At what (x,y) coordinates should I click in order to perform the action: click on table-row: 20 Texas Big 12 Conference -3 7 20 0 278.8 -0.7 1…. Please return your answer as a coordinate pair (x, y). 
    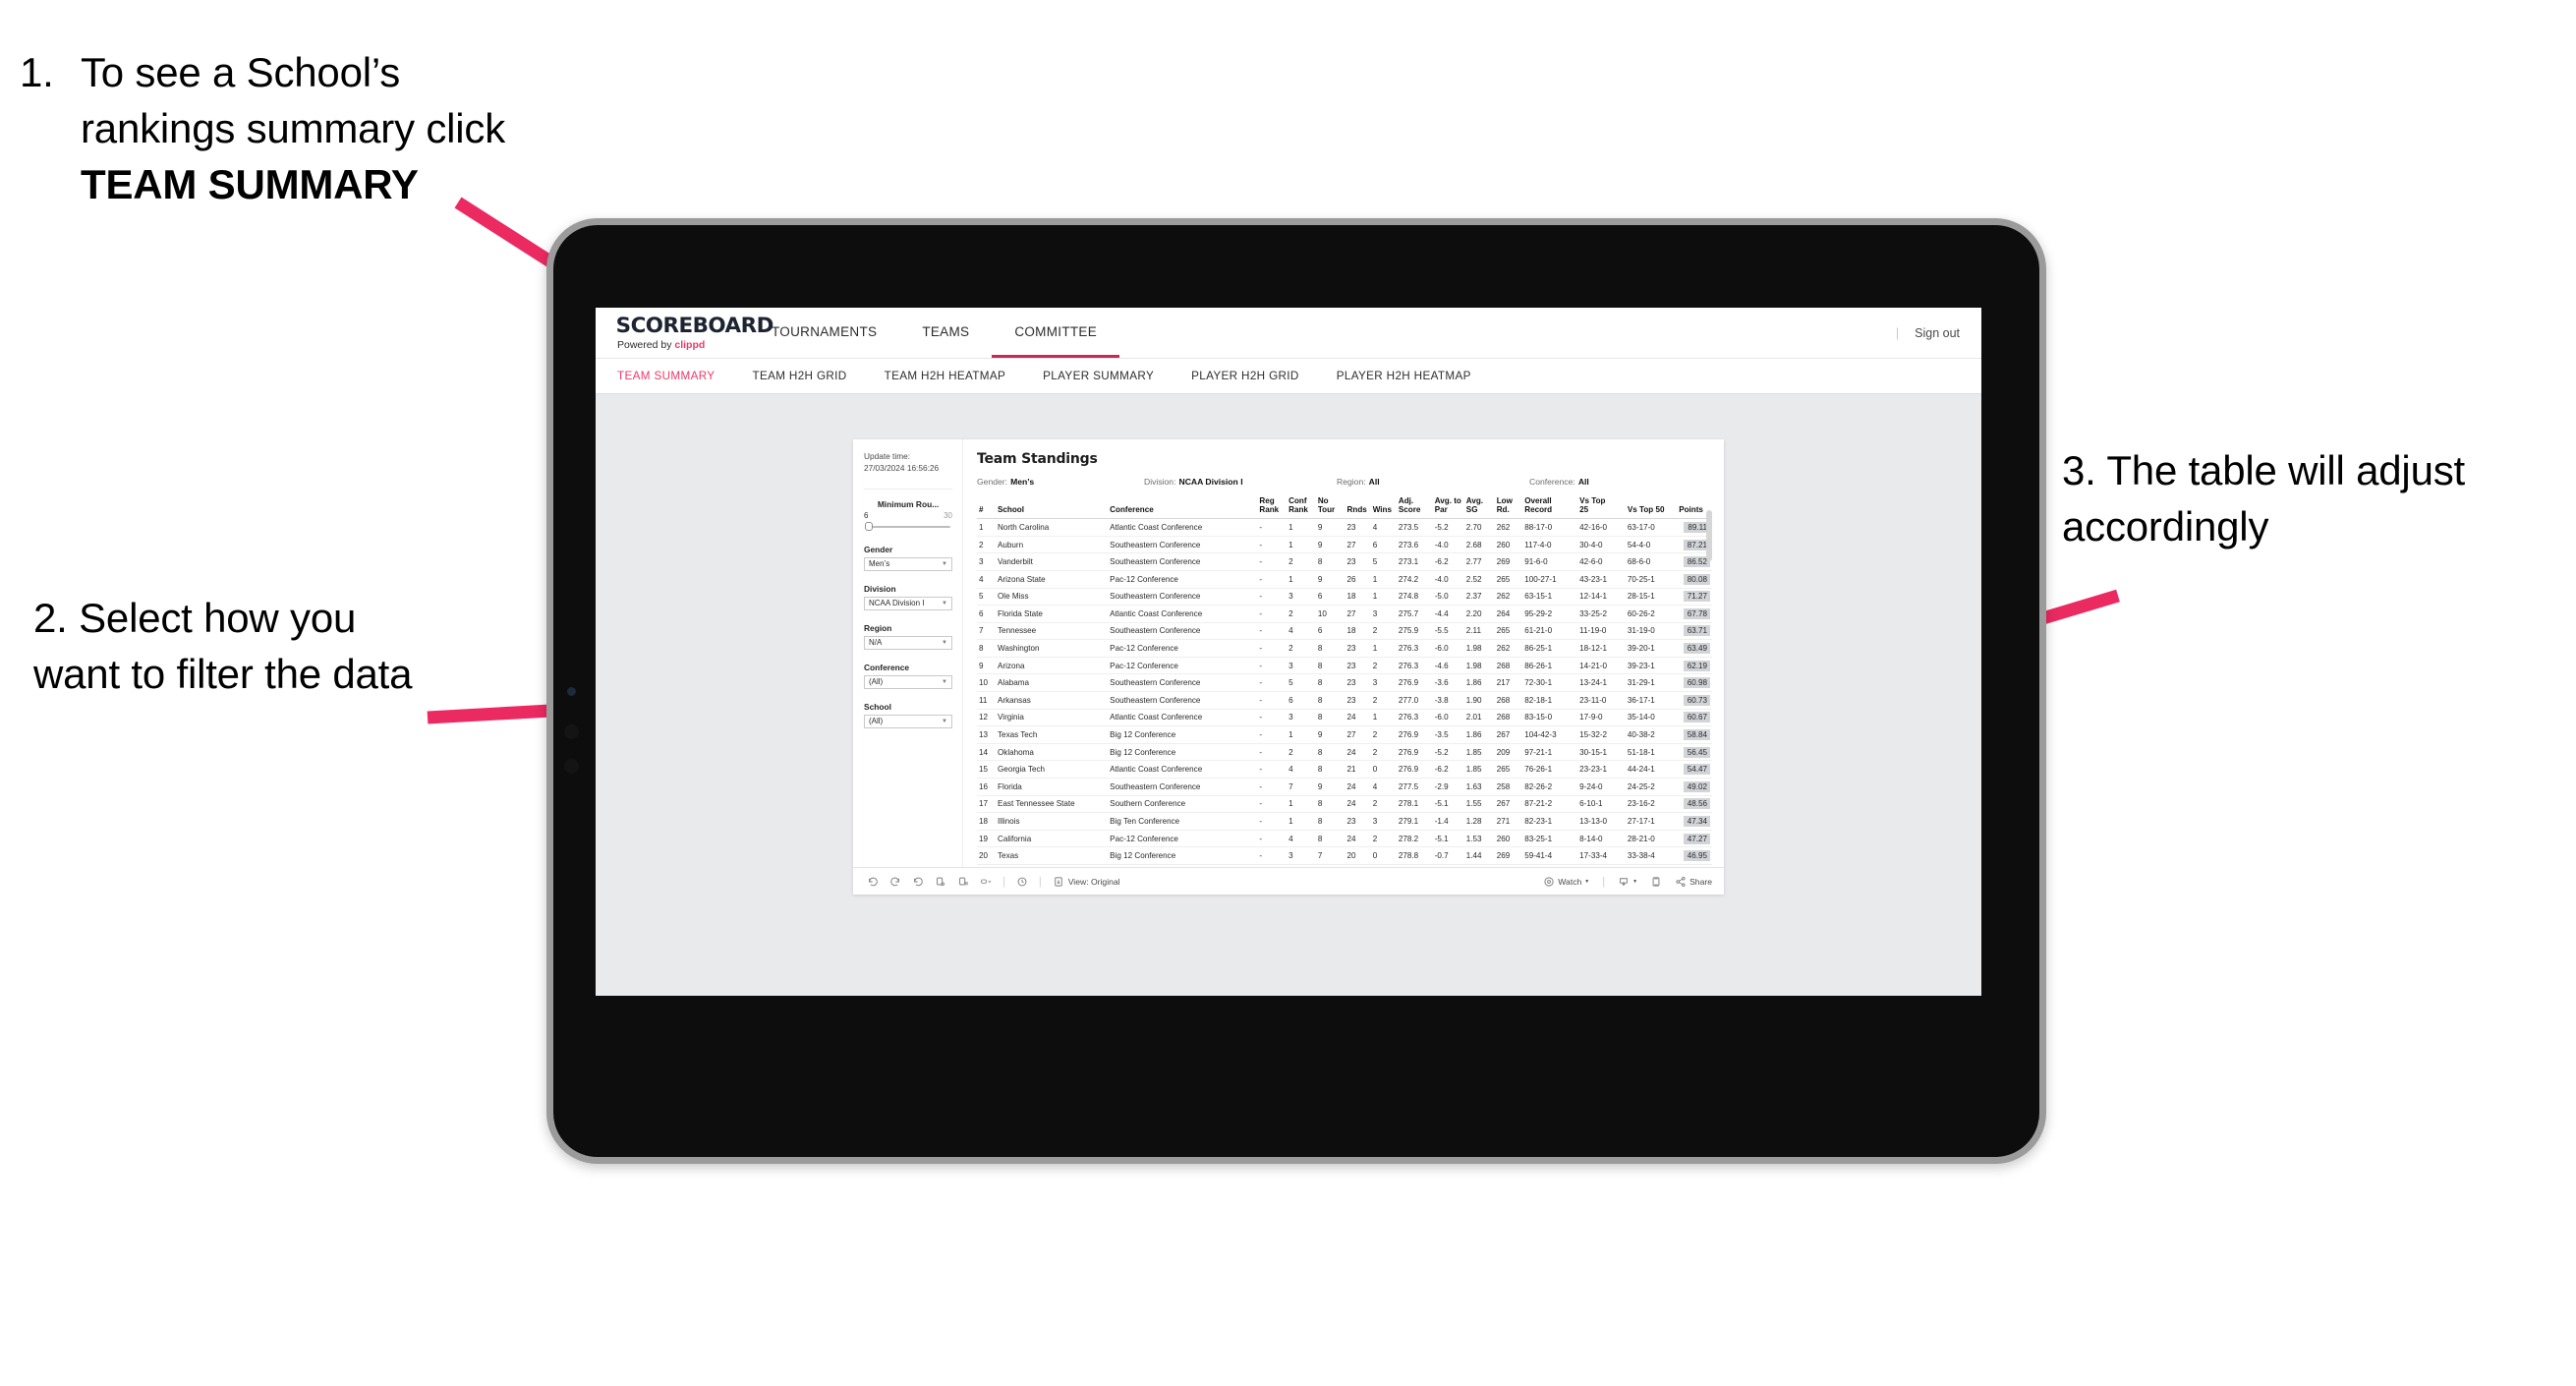
    Looking at the image, I should click on (1345, 856).